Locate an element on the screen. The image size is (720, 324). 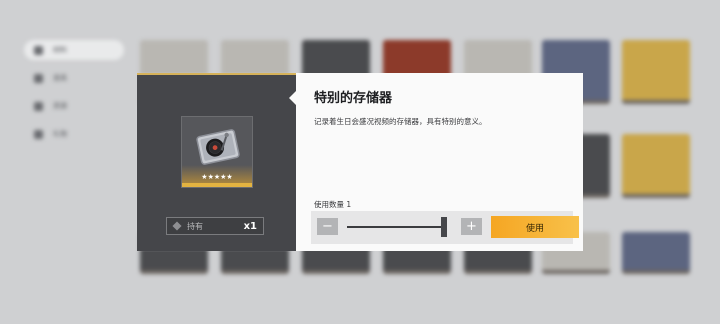
item-preview-panel: ★★★★★ 持有 x1 is located at coordinates (216, 162).